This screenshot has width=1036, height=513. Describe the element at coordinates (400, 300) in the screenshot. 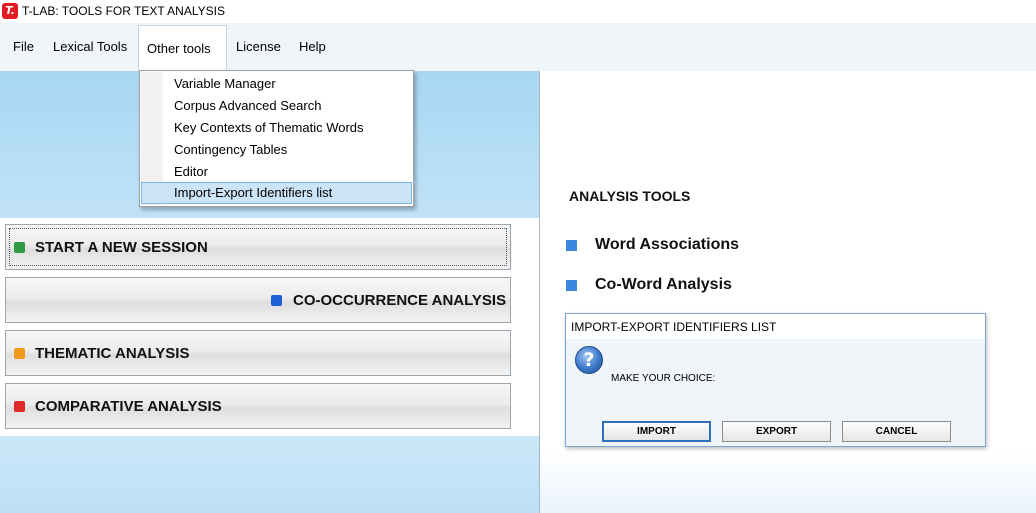

I see `co-occurrence-analysis-label: CO-OCCURRENCE ANALYSIS` at that location.